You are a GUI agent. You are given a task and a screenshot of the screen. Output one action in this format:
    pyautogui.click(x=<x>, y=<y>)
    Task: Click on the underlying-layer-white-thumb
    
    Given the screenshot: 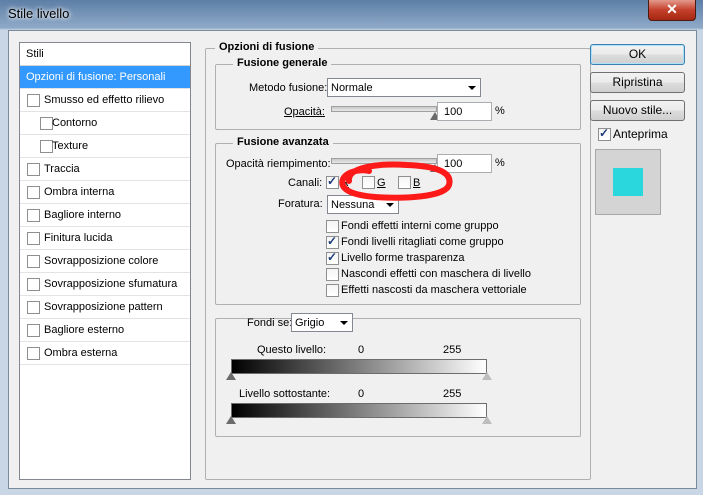 What is the action you would take?
    pyautogui.click(x=487, y=420)
    